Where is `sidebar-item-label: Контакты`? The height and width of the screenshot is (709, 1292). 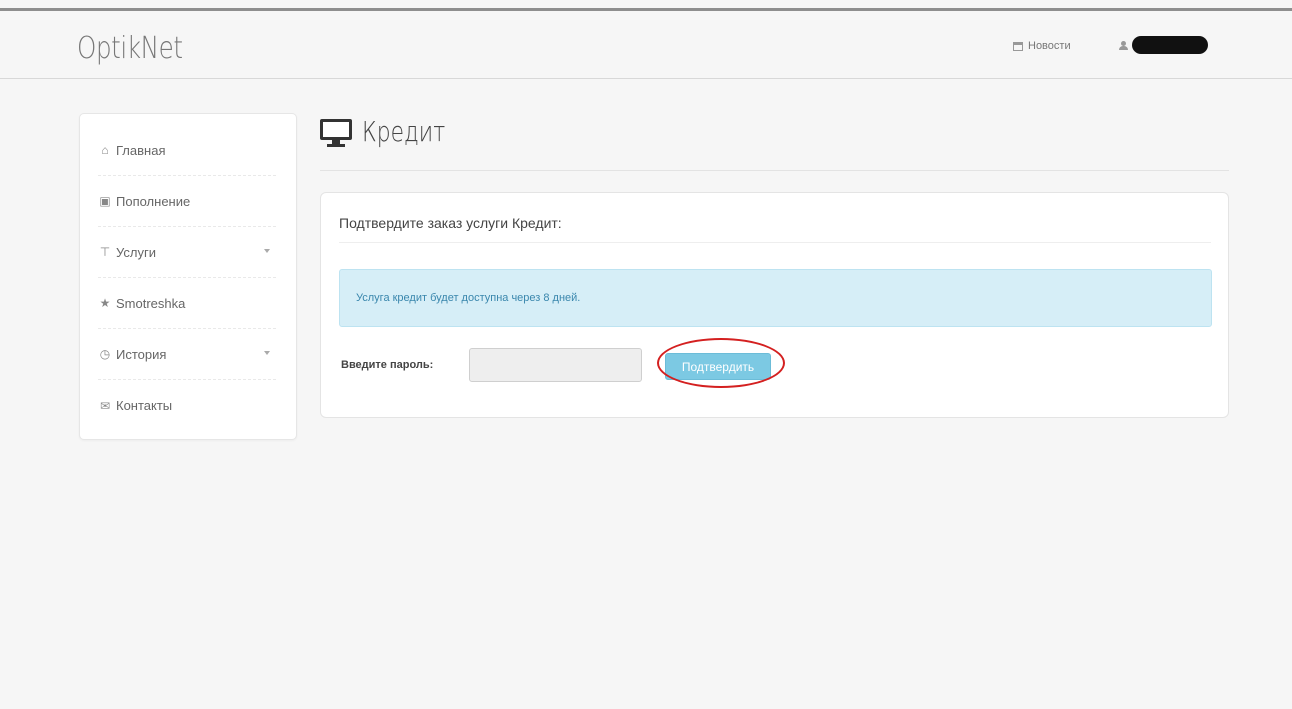 sidebar-item-label: Контакты is located at coordinates (144, 405).